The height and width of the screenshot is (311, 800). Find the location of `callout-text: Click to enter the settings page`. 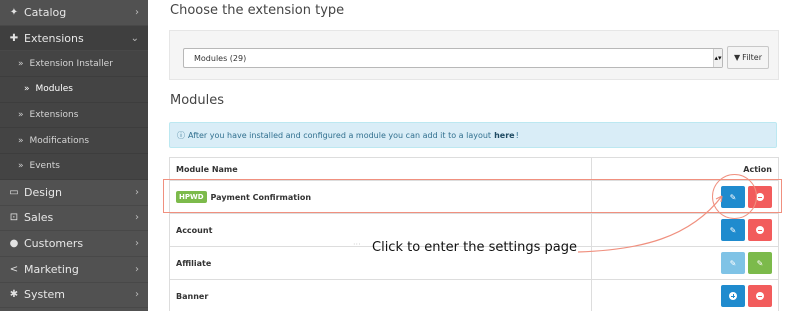

callout-text: Click to enter the settings page is located at coordinates (475, 247).